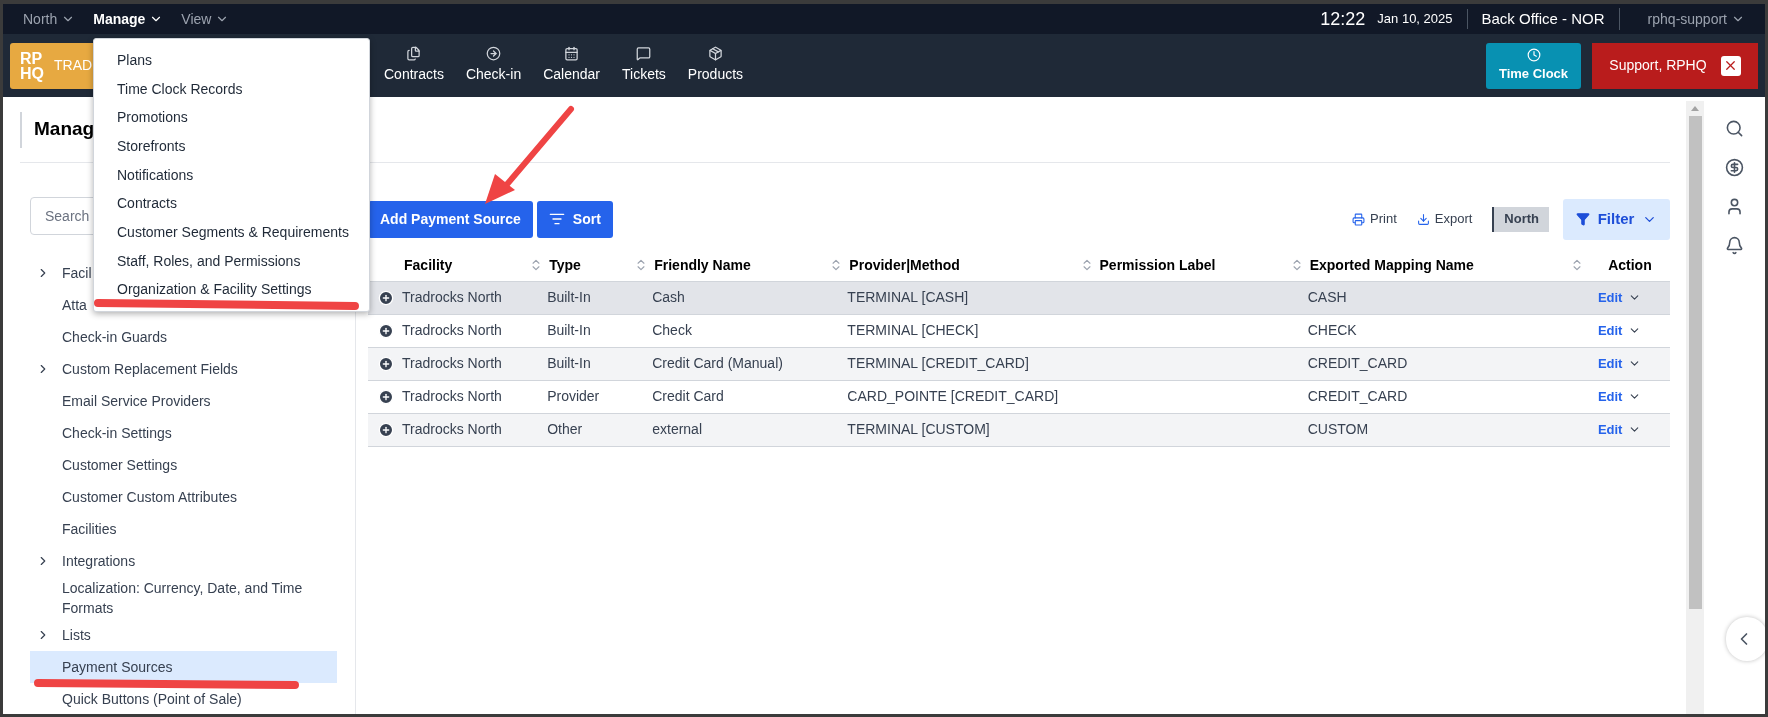 The width and height of the screenshot is (1768, 717). What do you see at coordinates (908, 297) in the screenshot?
I see `table-cell: TERMINAL [CASH]` at bounding box center [908, 297].